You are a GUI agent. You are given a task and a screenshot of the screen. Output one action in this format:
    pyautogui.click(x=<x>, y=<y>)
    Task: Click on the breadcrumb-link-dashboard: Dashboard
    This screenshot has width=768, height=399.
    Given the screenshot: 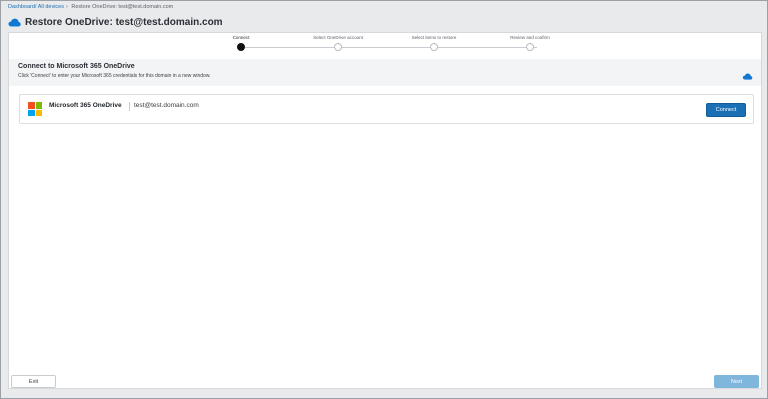 What is the action you would take?
    pyautogui.click(x=21, y=7)
    